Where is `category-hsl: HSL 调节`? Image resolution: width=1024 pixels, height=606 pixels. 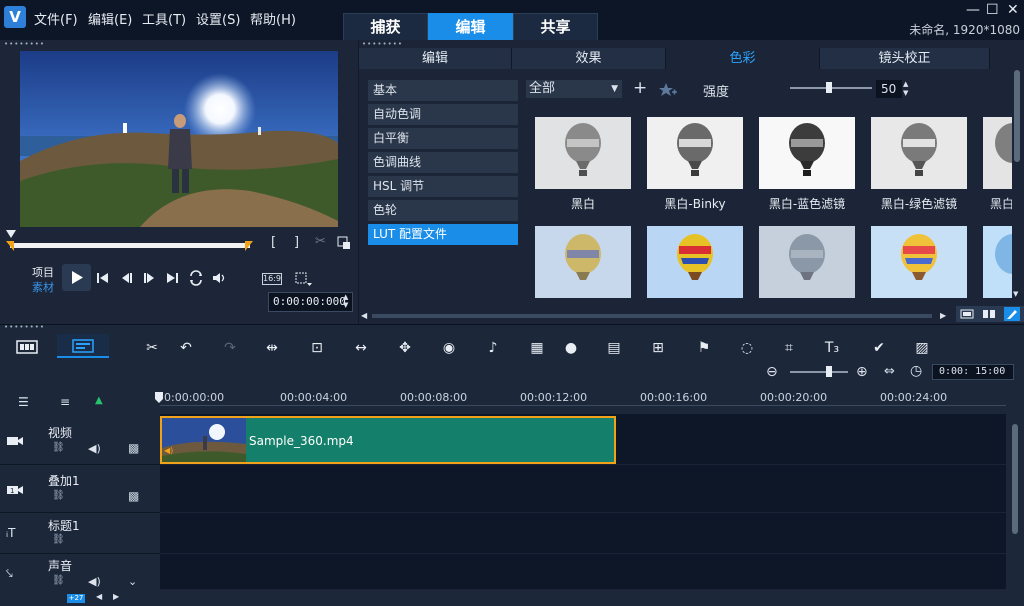
category-hsl: HSL 调节 is located at coordinates (443, 186).